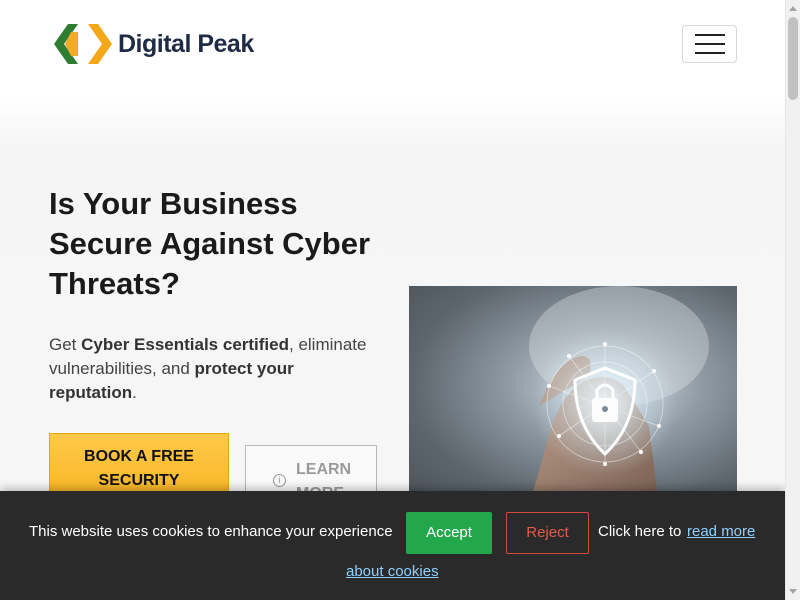 The height and width of the screenshot is (600, 800). What do you see at coordinates (186, 43) in the screenshot?
I see `logo-text: Digital Peak` at bounding box center [186, 43].